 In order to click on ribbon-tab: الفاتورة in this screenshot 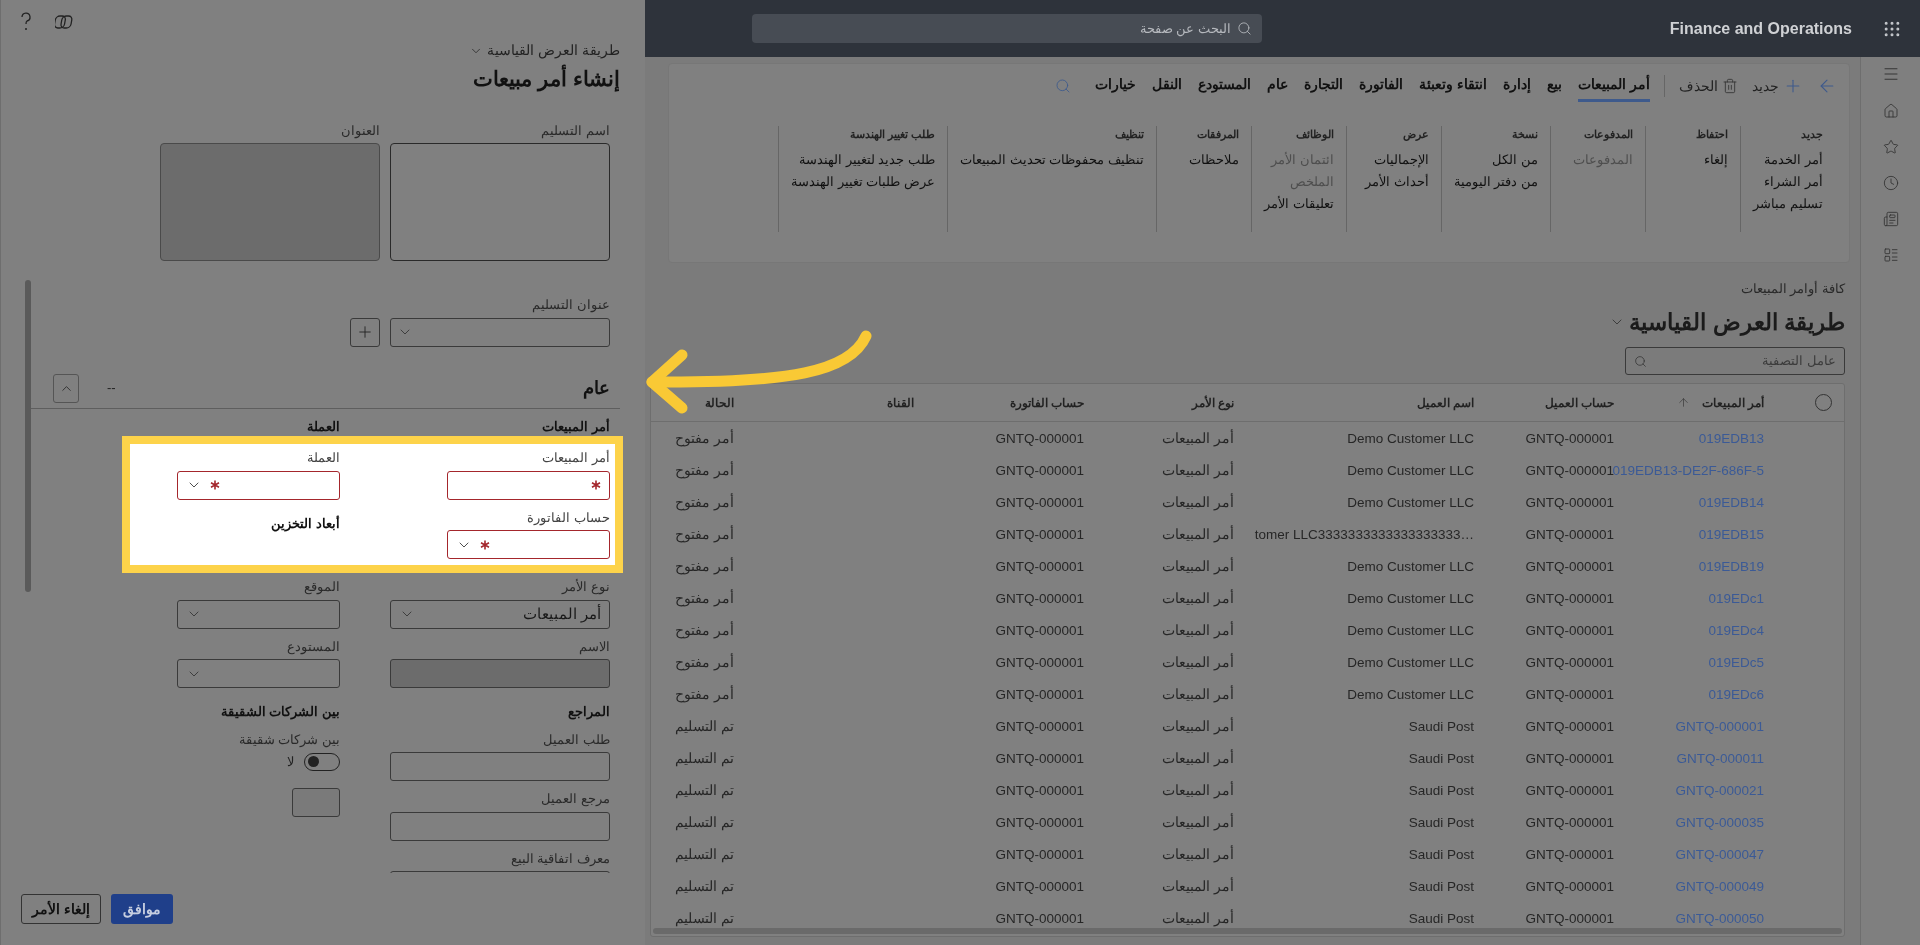, I will do `click(1381, 86)`.